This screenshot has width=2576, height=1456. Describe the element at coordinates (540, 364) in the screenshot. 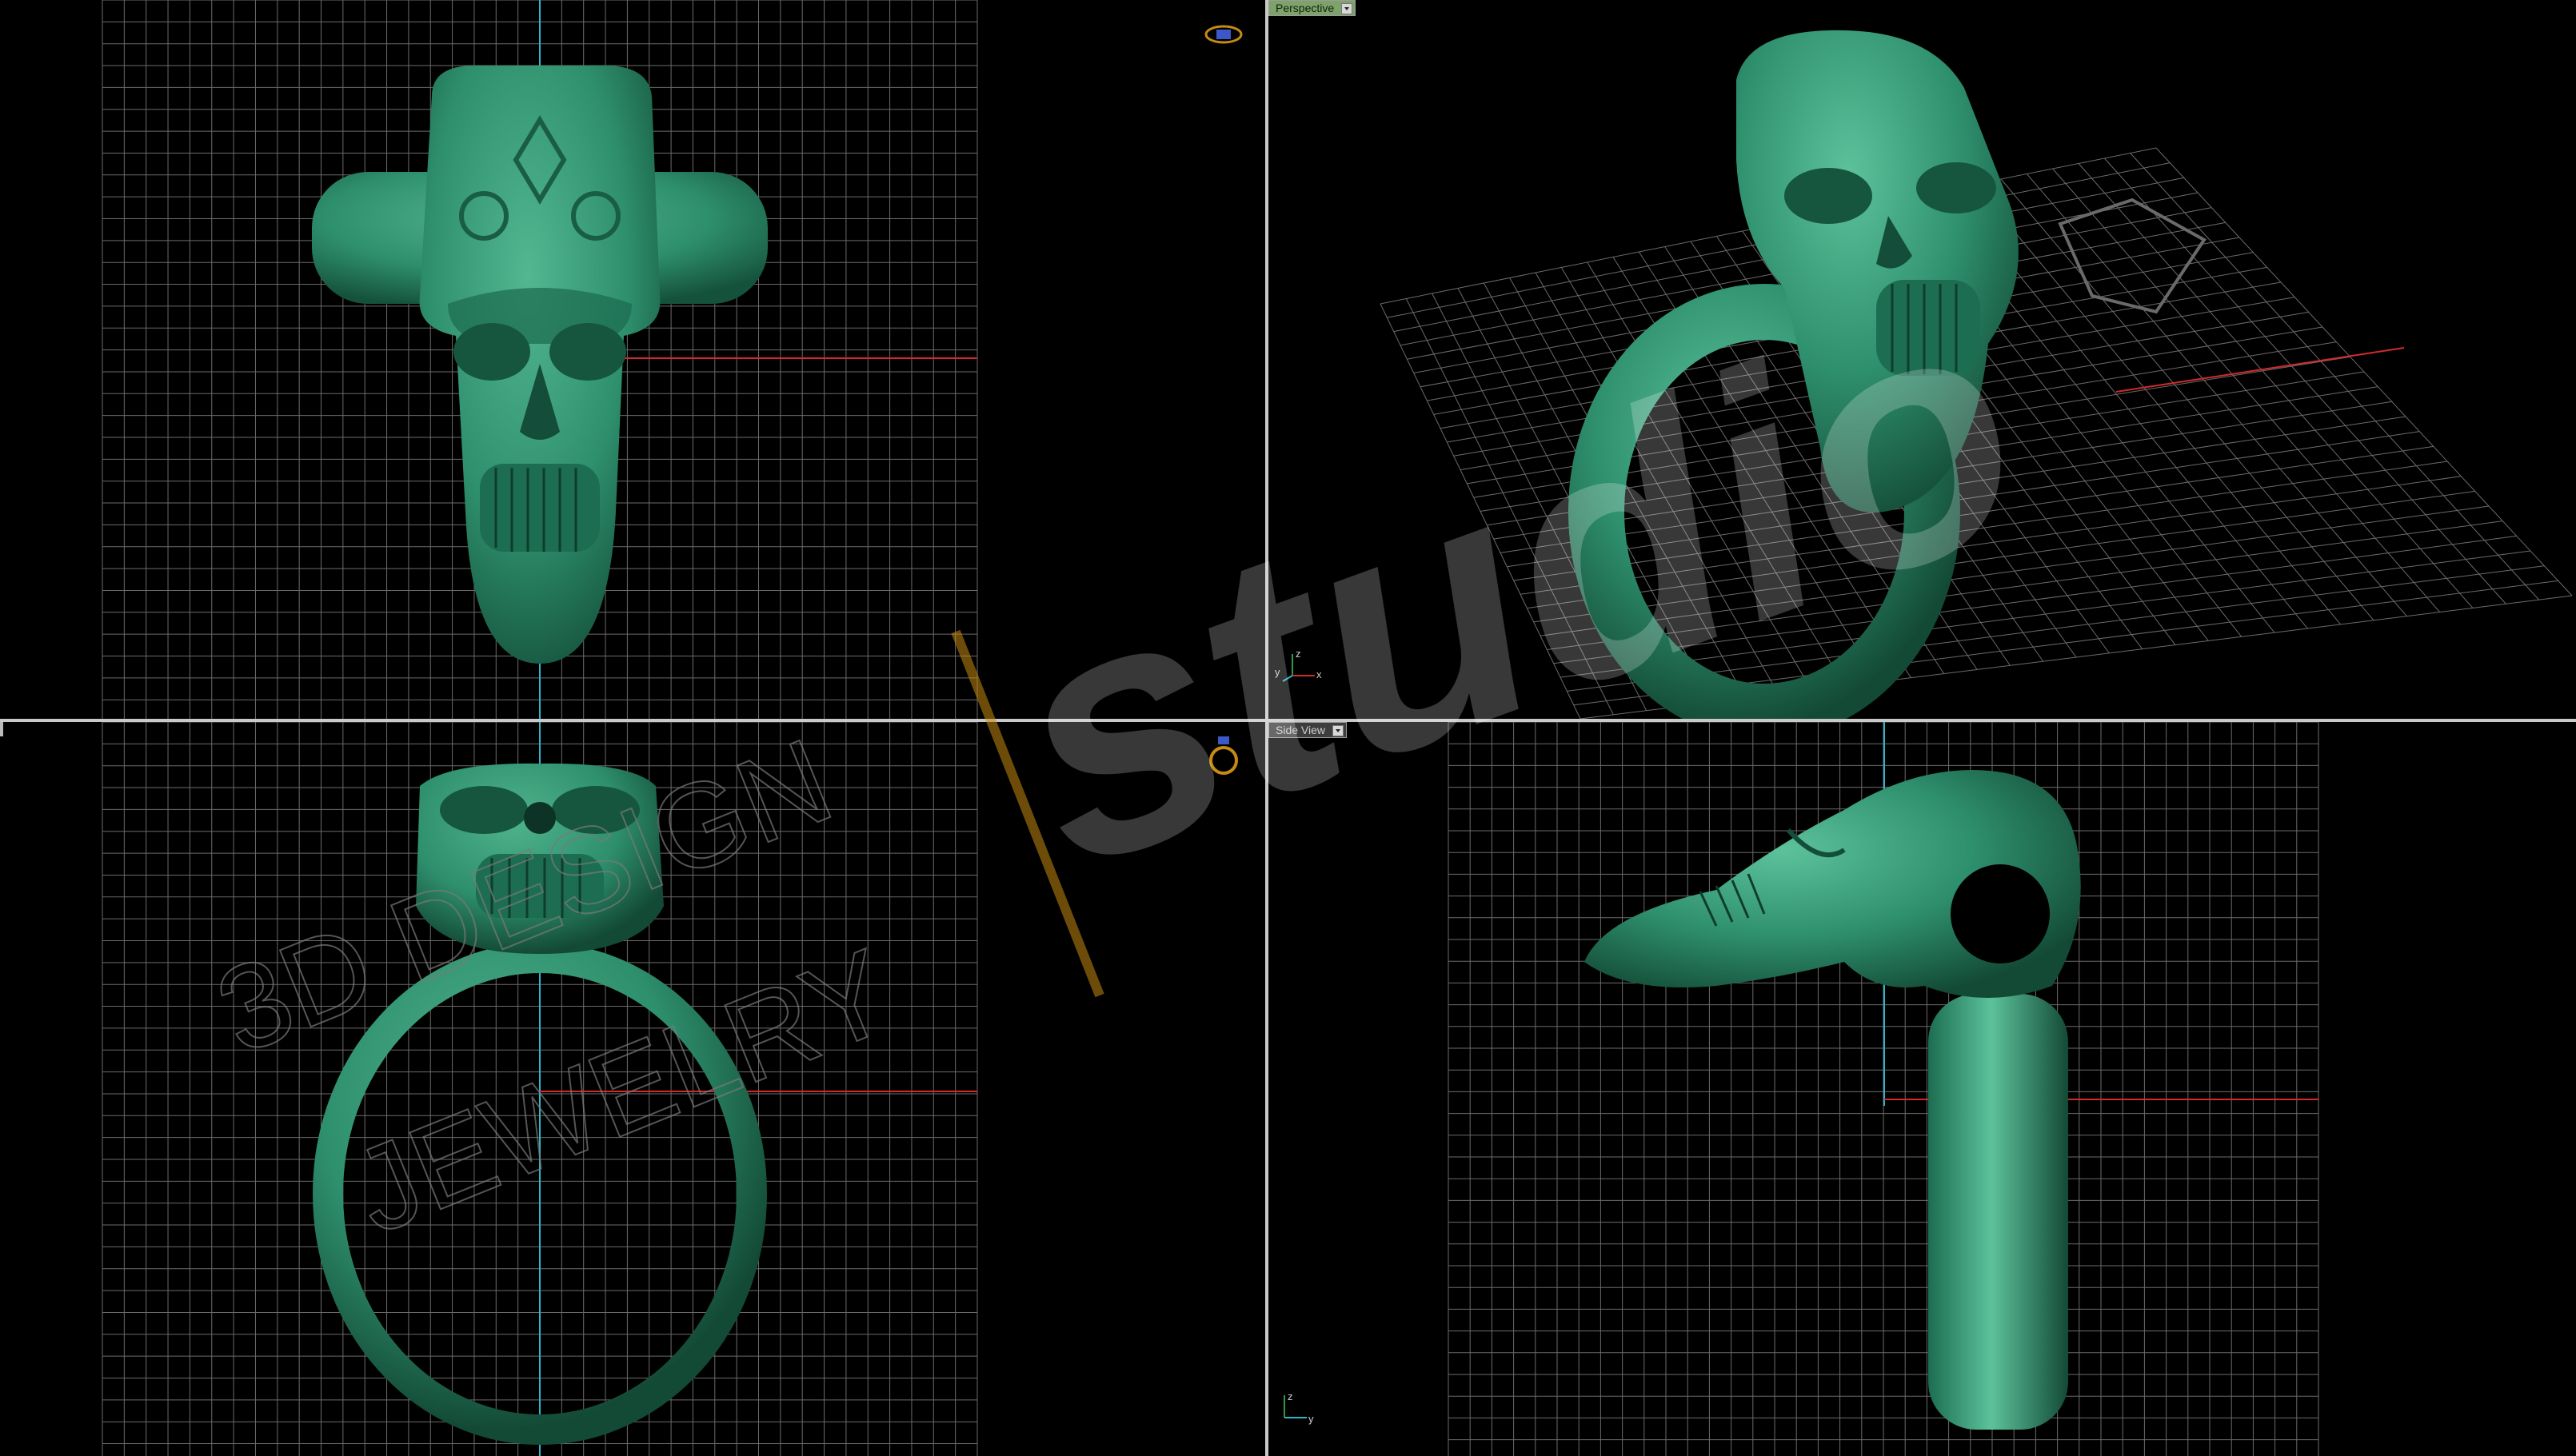

I see `skull-ring-top-model` at that location.